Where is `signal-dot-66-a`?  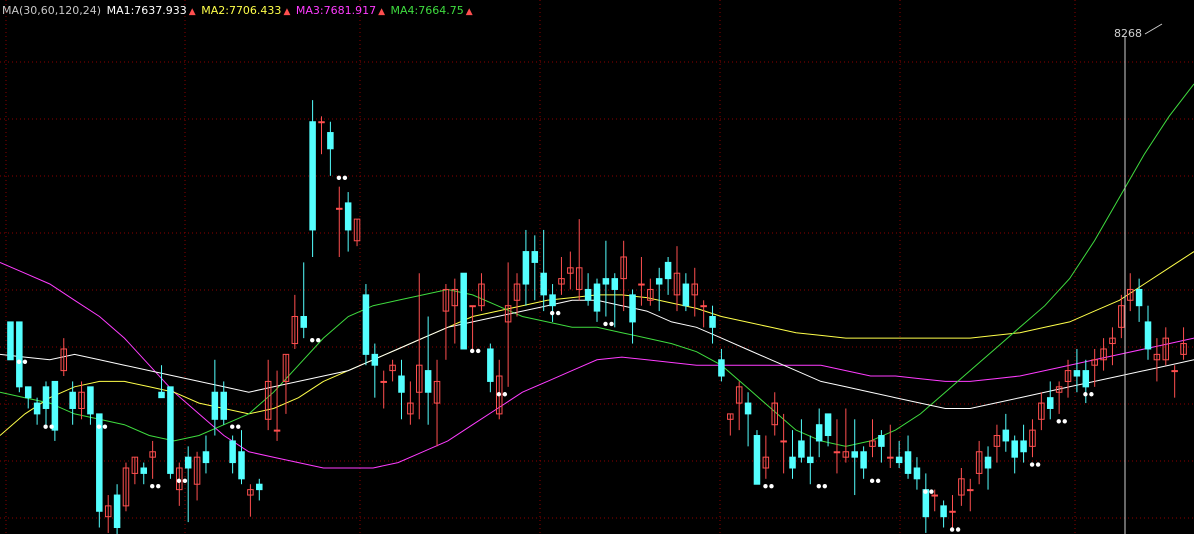 signal-dot-66-a is located at coordinates (605, 324).